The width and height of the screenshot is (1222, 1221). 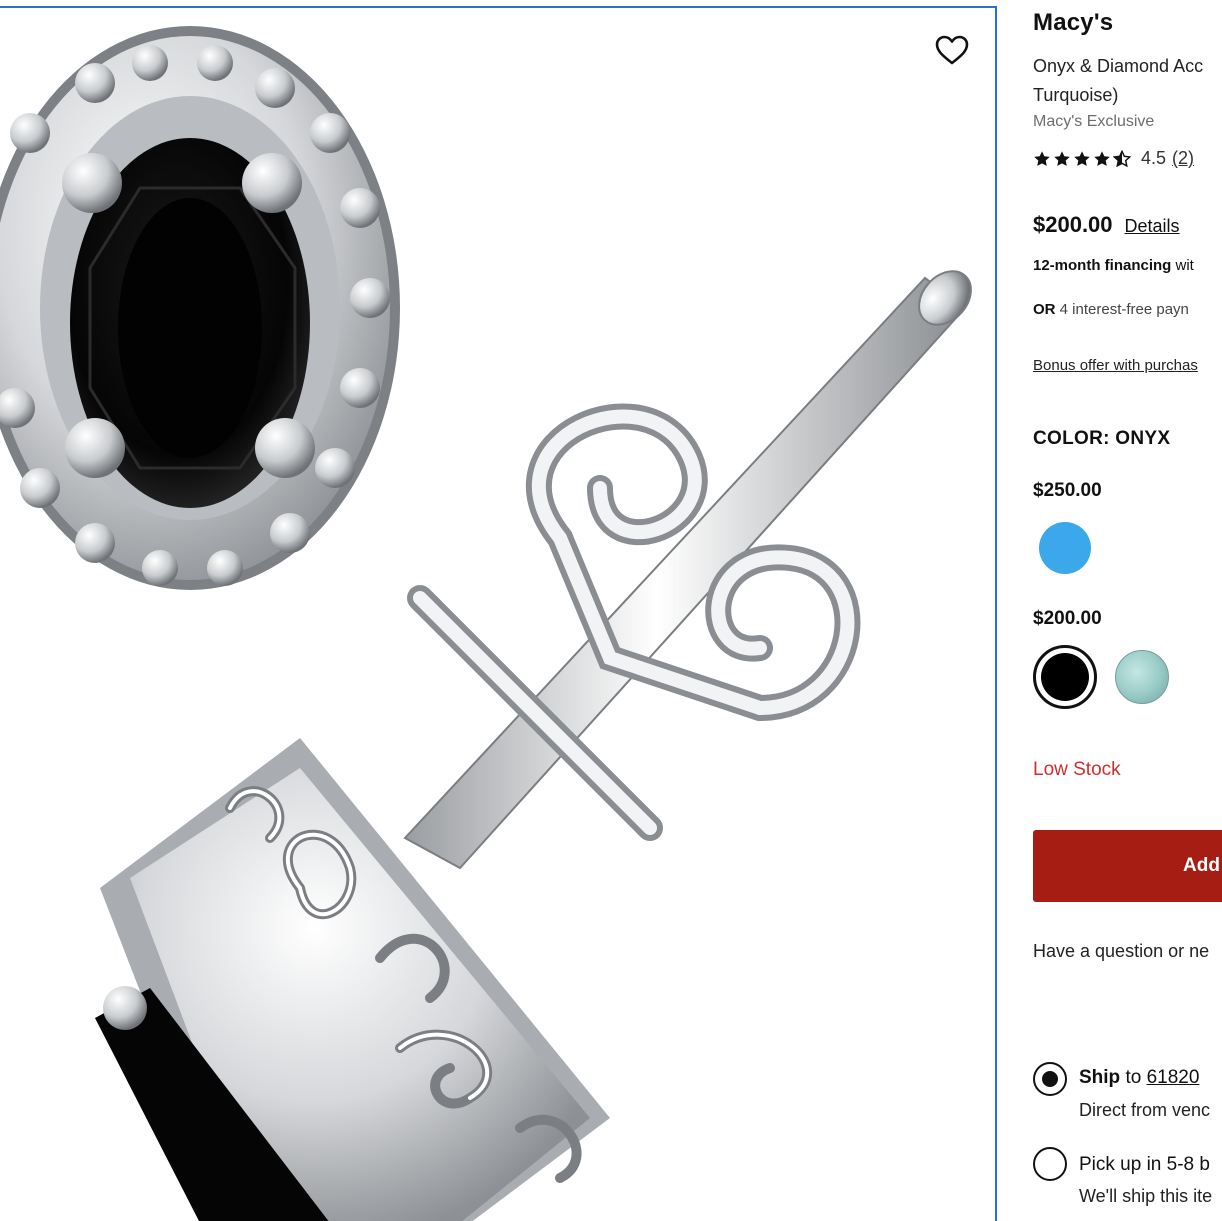 What do you see at coordinates (1118, 66) in the screenshot?
I see `product-title-line-1: Onyx & Diamond Acc` at bounding box center [1118, 66].